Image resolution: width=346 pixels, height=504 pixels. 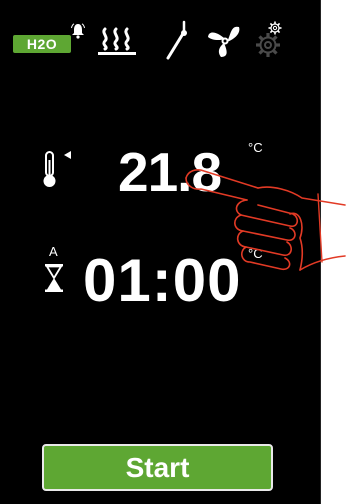 What do you see at coordinates (57, 169) in the screenshot?
I see `thermometer-icon` at bounding box center [57, 169].